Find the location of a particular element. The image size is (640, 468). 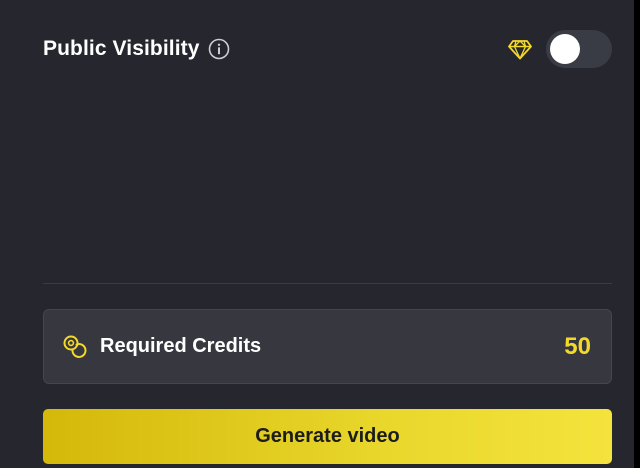

public-visibility-toggle is located at coordinates (579, 49).